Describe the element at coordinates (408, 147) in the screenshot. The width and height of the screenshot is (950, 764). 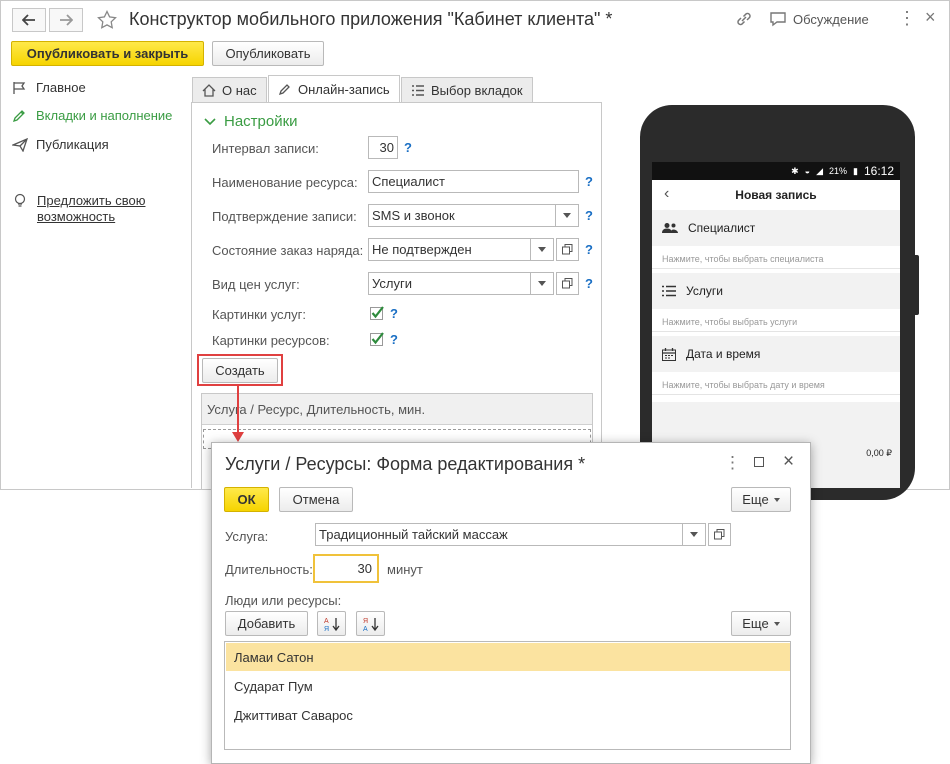
I see `interval-help-icon: ?` at that location.